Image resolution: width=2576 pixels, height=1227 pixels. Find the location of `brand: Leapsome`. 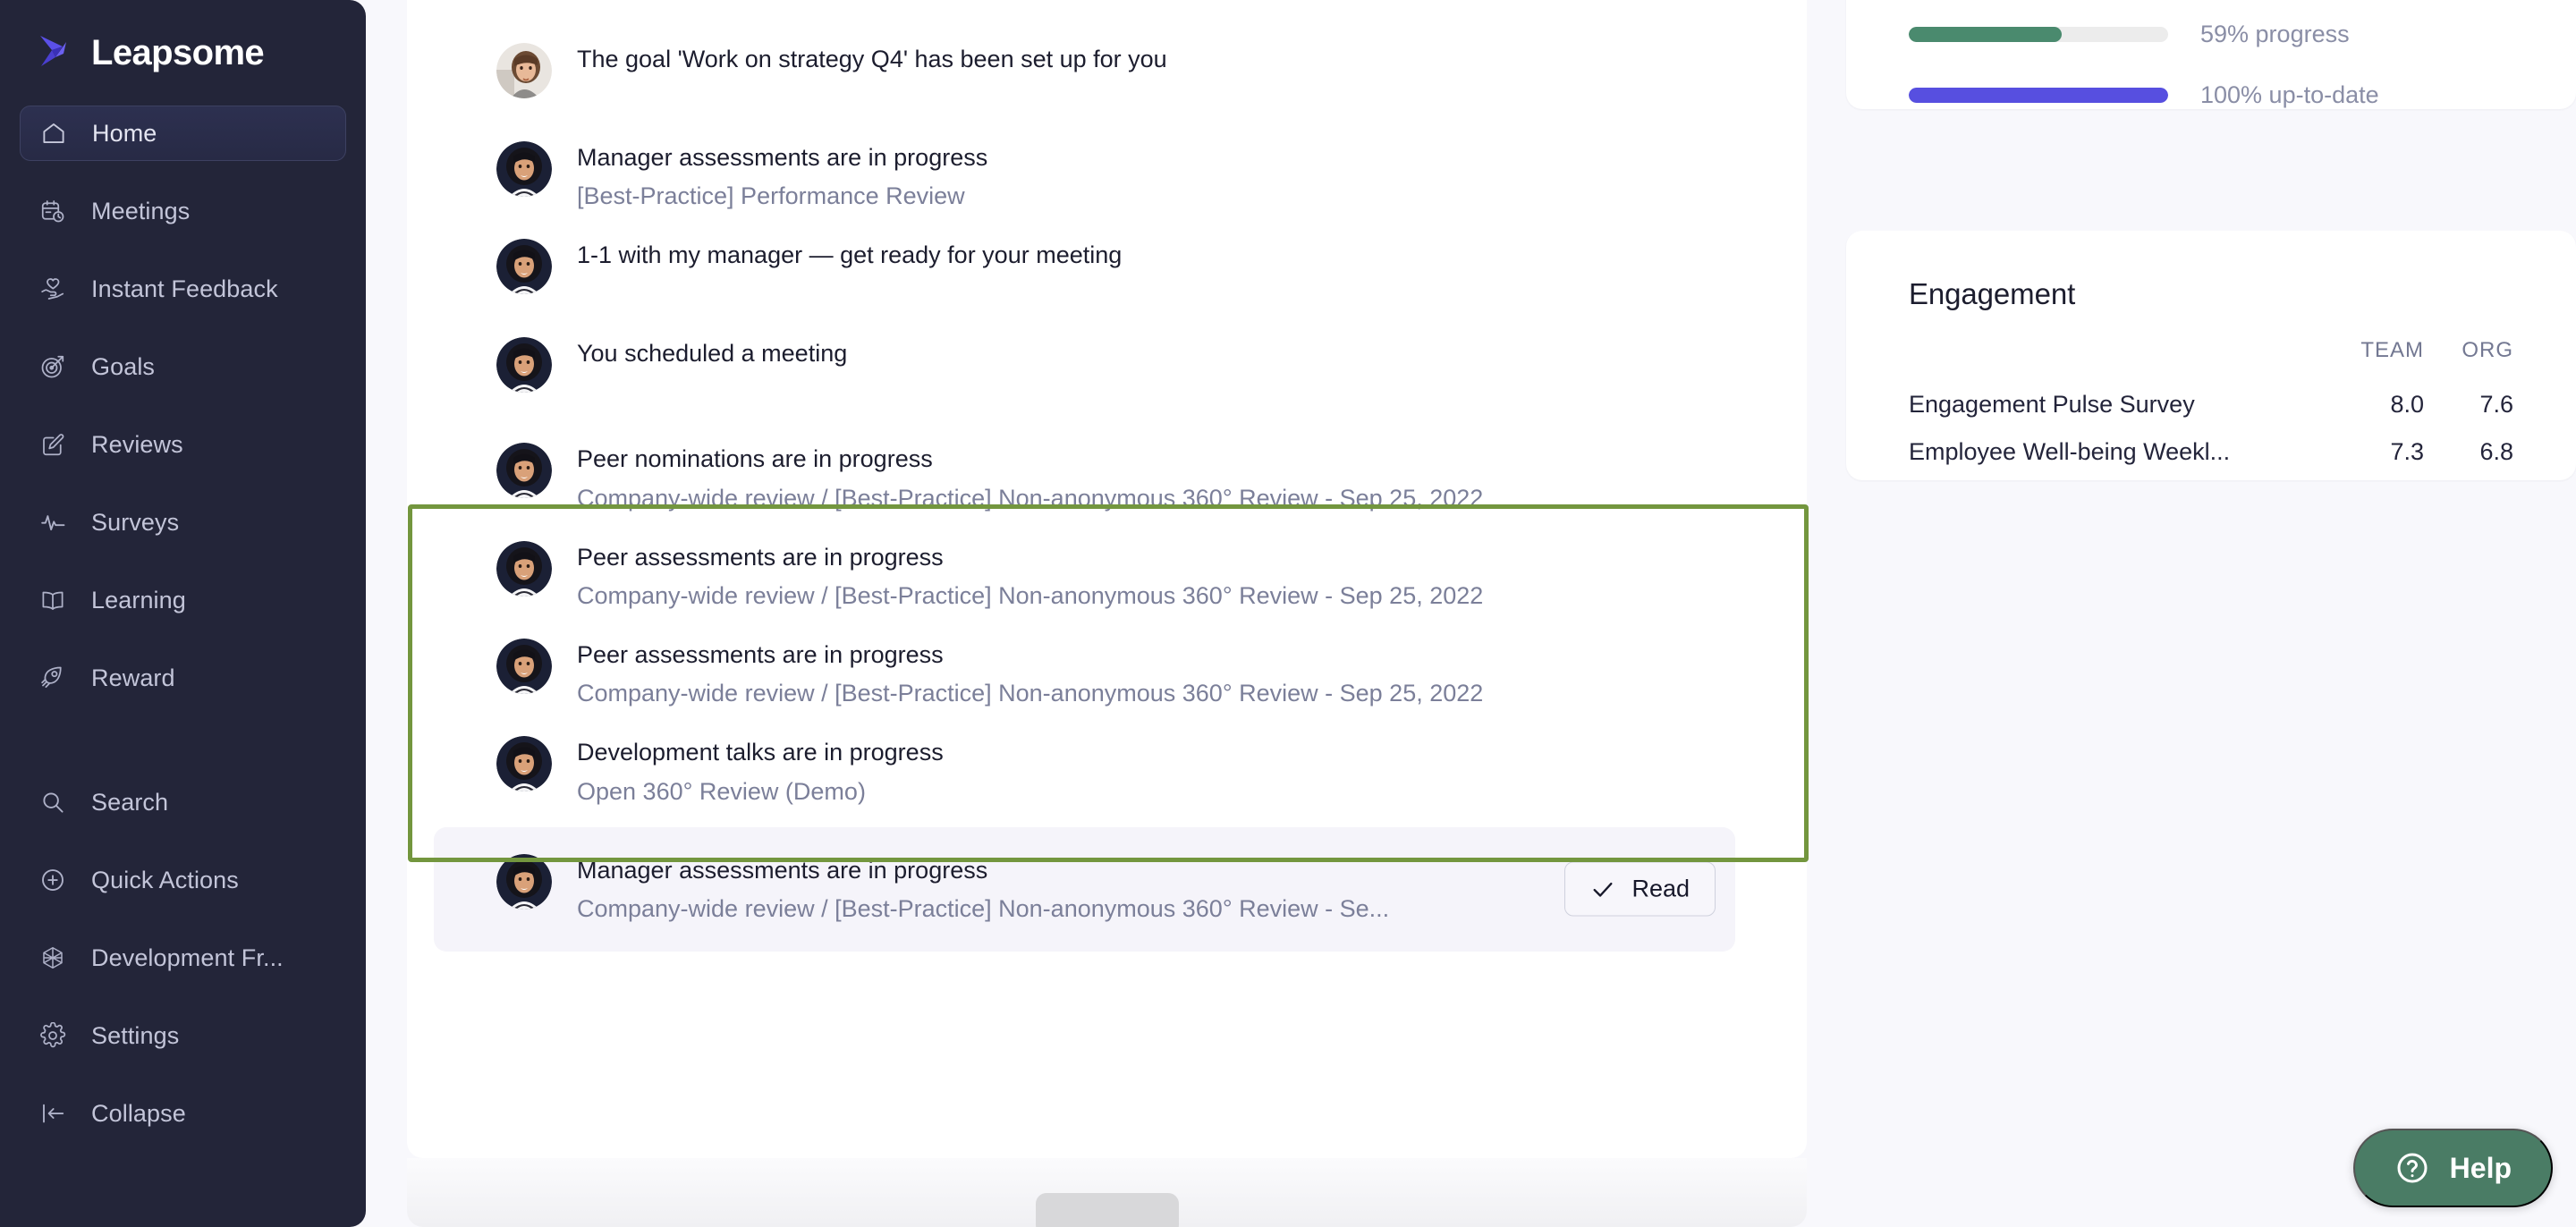

brand: Leapsome is located at coordinates (183, 53).